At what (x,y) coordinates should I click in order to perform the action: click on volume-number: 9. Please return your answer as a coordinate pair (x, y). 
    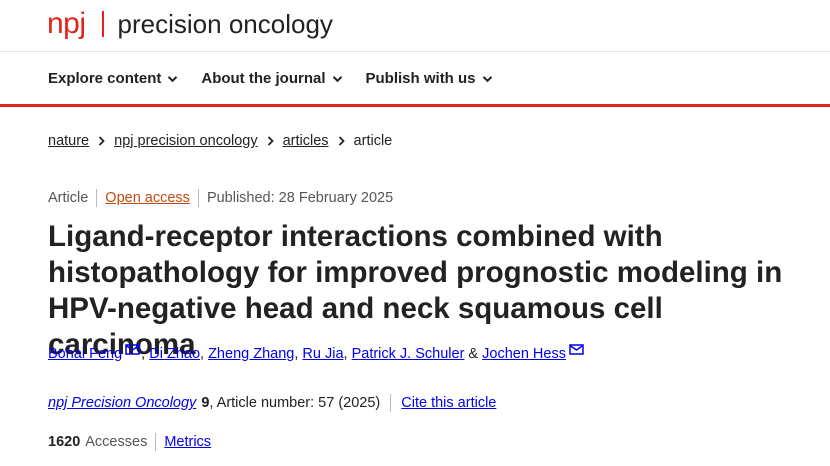
    Looking at the image, I should click on (205, 403).